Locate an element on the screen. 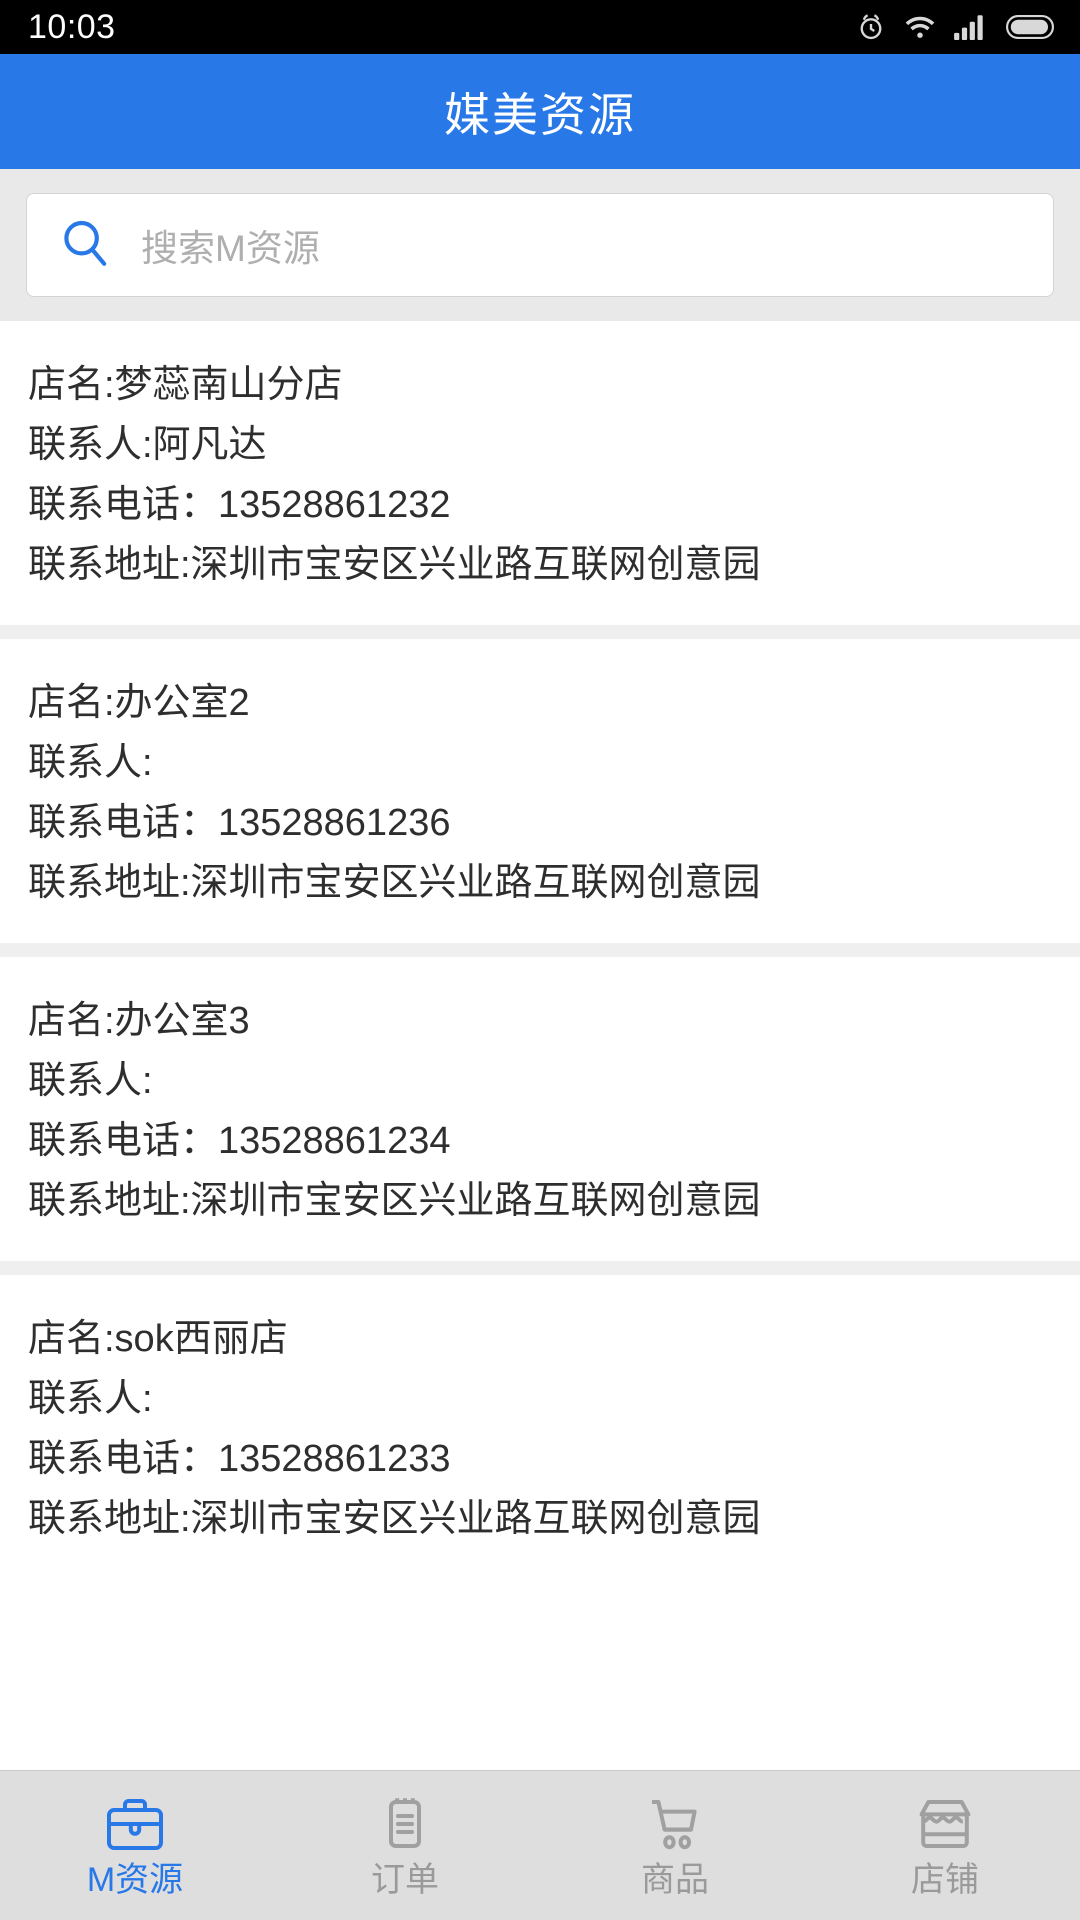 The height and width of the screenshot is (1920, 1080). wifi-icon is located at coordinates (920, 27).